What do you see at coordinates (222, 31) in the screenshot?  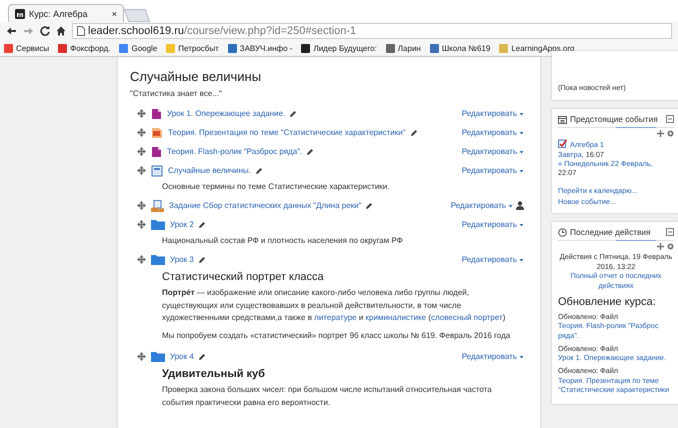 I see `url-text: leader.school619.ru/course/view.php?id=250#section-1` at bounding box center [222, 31].